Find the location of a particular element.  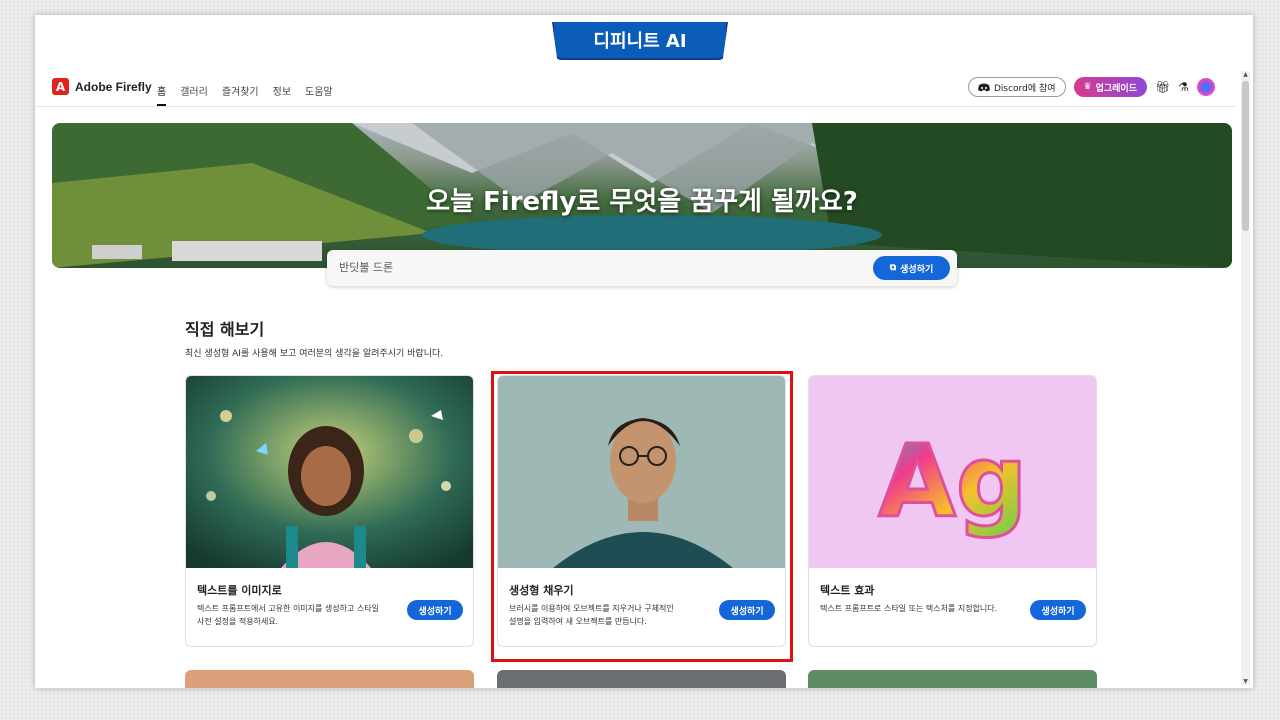

card-desc-line: 텍스트 프롬프트에서 고유한 이미지를 생성하고 스타일 is located at coordinates (288, 608).